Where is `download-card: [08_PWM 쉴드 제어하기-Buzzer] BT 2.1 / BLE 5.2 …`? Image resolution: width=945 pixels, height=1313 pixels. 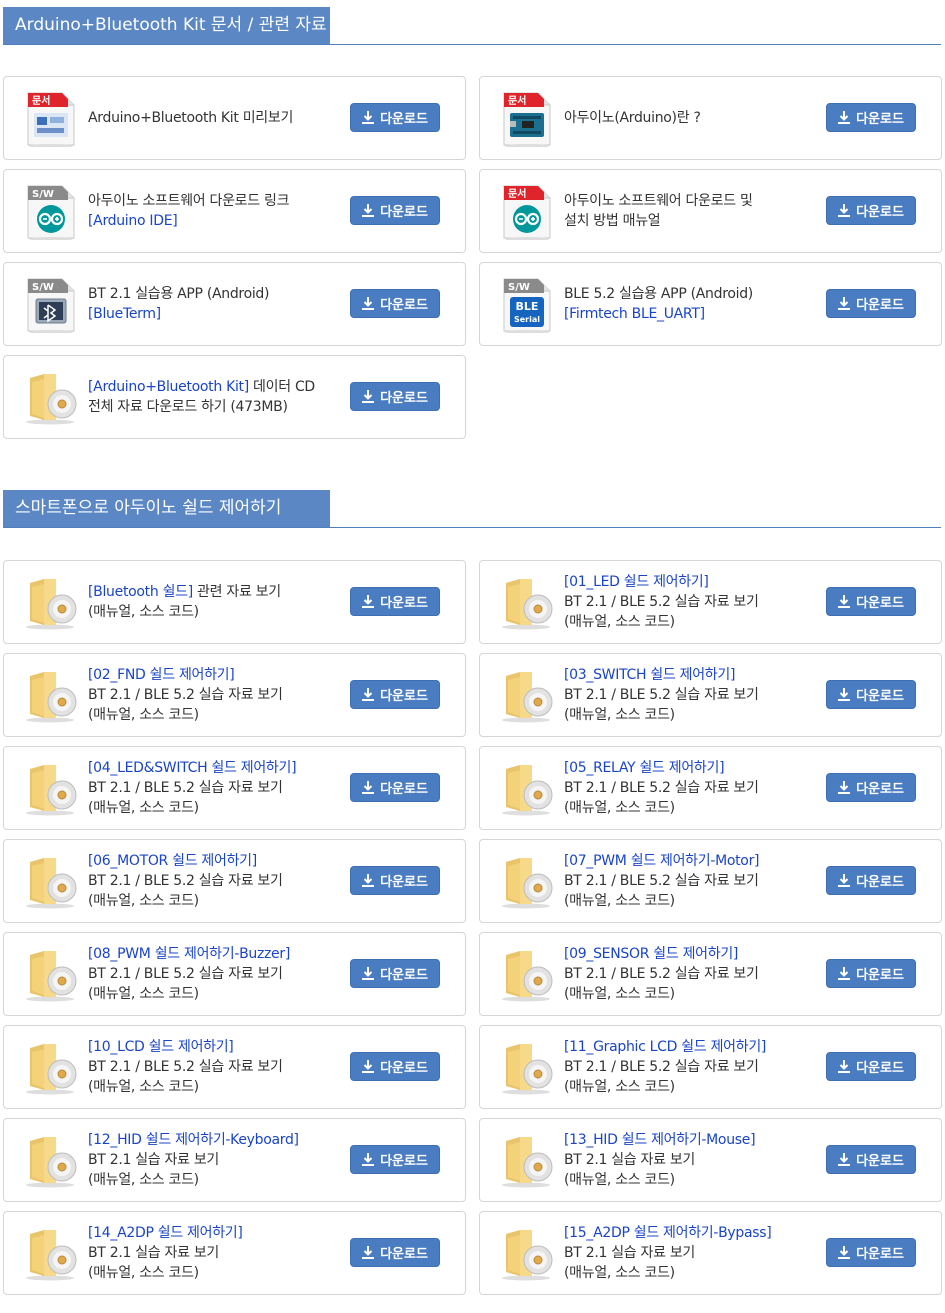 download-card: [08_PWM 쉴드 제어하기-Buzzer] BT 2.1 / BLE 5.2 … is located at coordinates (234, 974).